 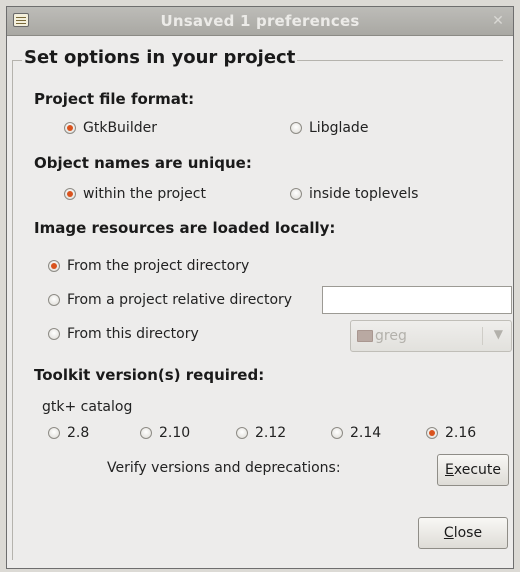 I want to click on radio-inside-toplevels-label: inside toplevels, so click(x=364, y=194).